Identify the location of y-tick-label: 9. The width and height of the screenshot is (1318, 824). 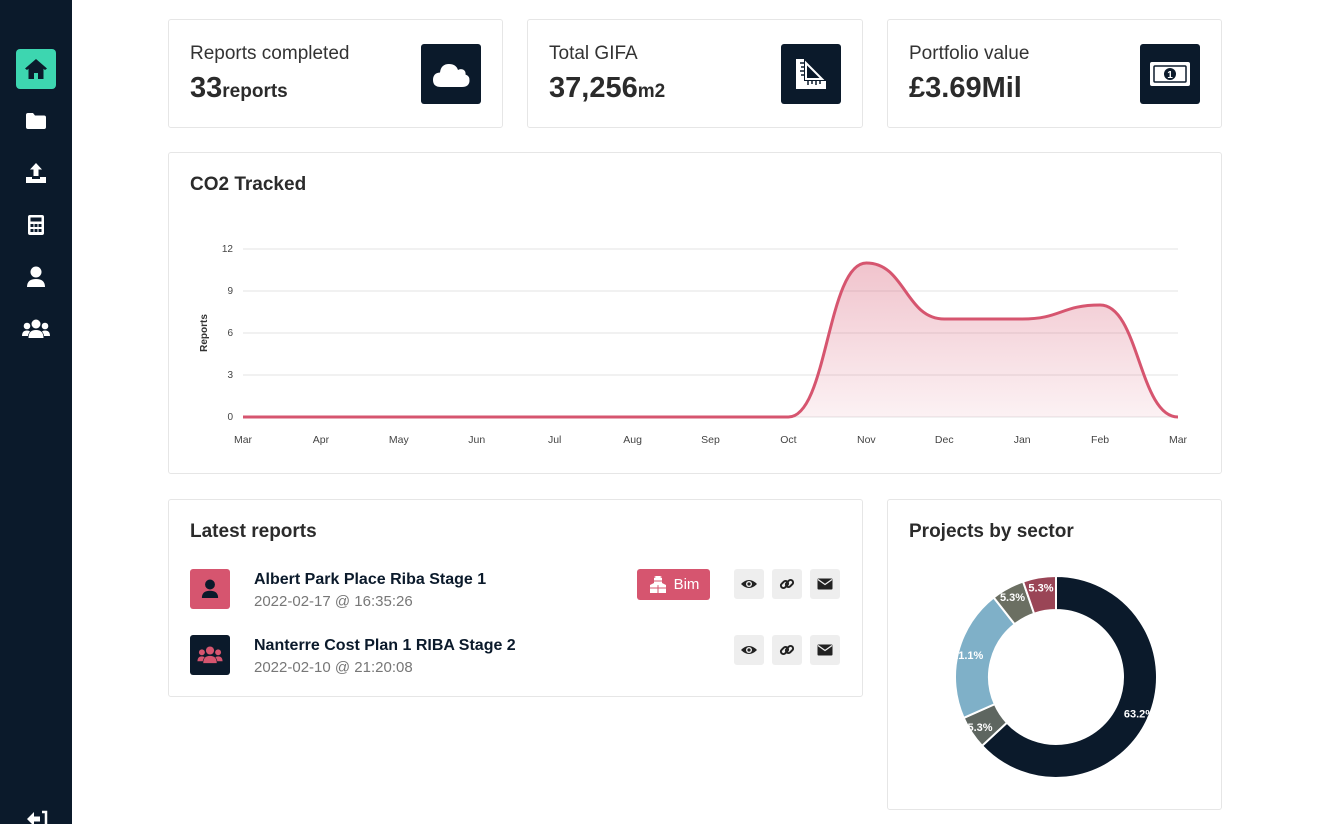
(230, 291).